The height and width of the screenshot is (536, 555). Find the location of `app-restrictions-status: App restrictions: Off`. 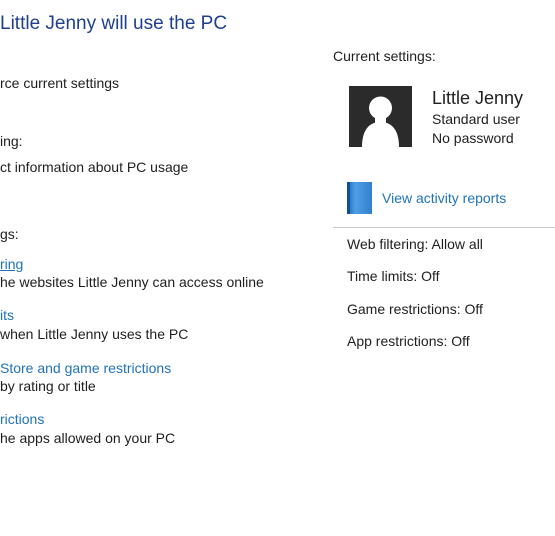

app-restrictions-status: App restrictions: Off is located at coordinates (408, 341).